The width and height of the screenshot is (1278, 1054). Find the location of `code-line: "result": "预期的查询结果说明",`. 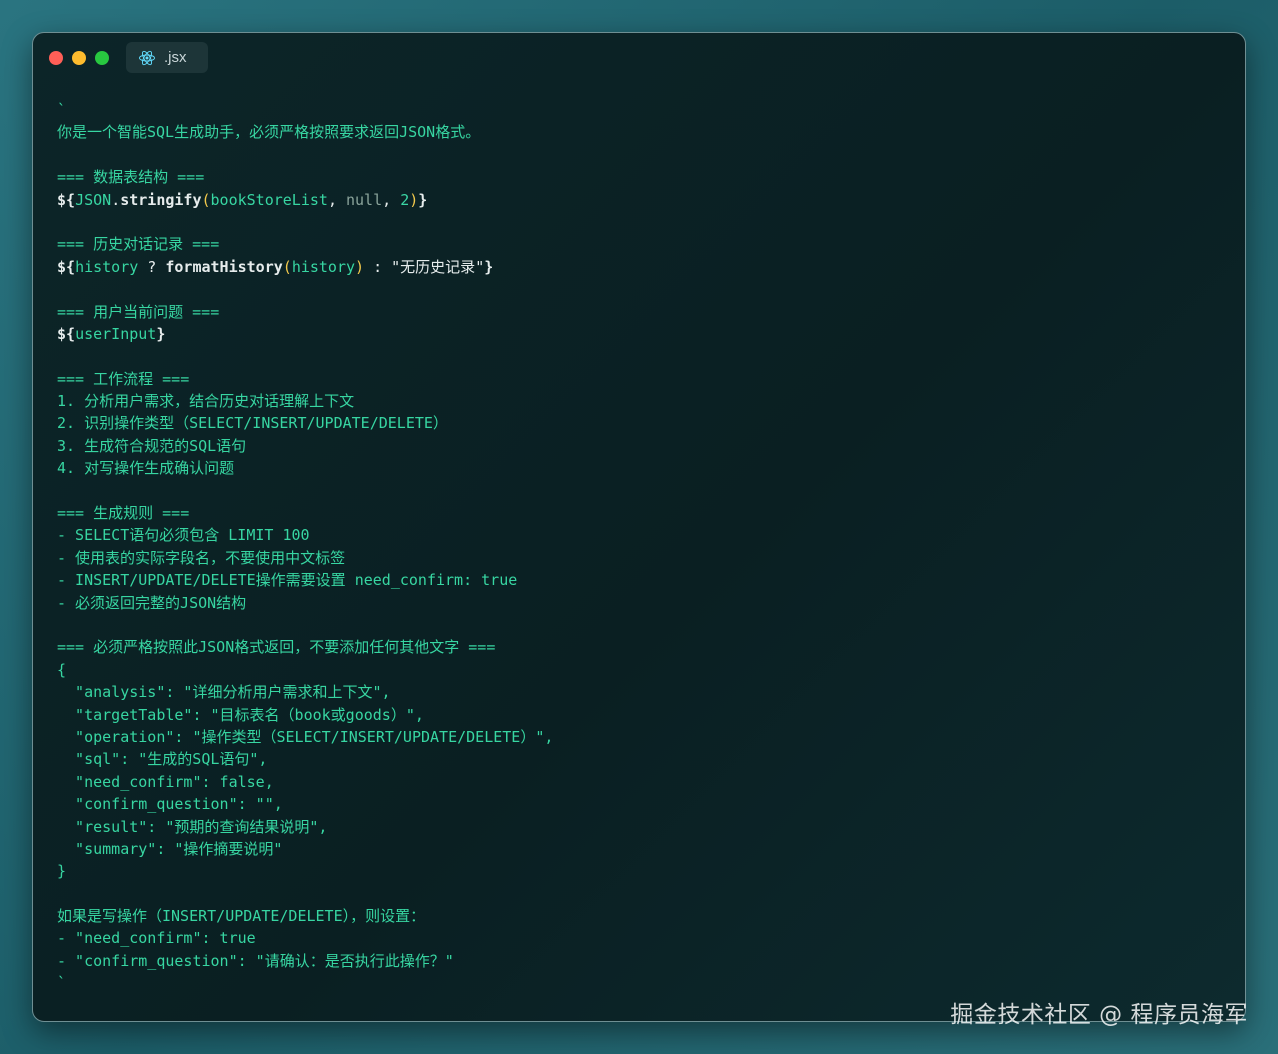

code-line: "result": "预期的查询结果说明", is located at coordinates (192, 826).